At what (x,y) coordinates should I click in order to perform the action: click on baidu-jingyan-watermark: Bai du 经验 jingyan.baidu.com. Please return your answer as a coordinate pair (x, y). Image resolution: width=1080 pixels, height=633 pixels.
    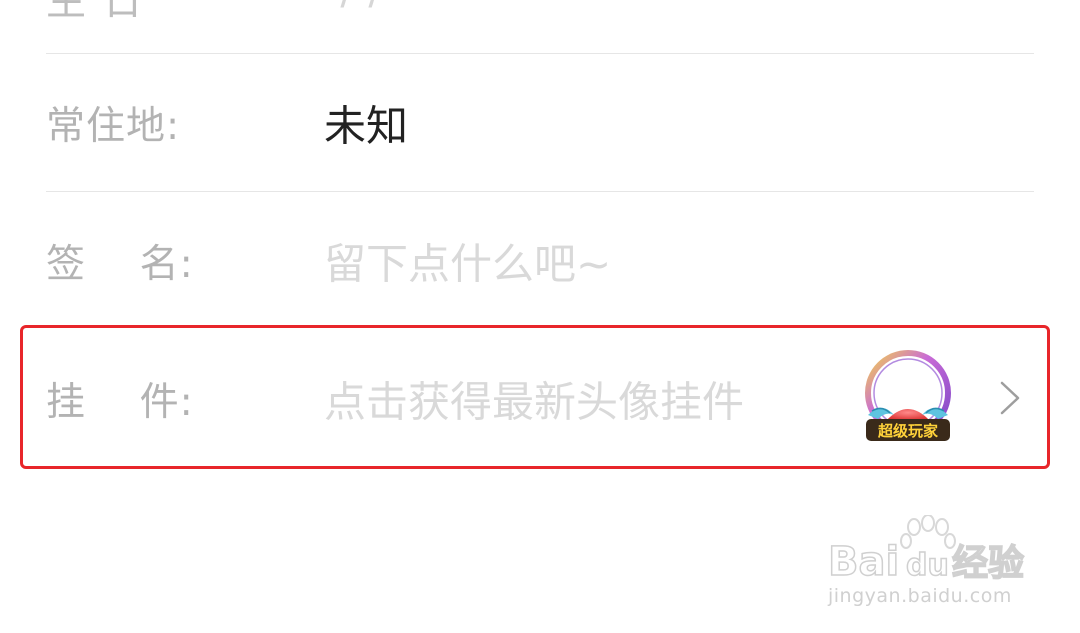
    Looking at the image, I should click on (928, 565).